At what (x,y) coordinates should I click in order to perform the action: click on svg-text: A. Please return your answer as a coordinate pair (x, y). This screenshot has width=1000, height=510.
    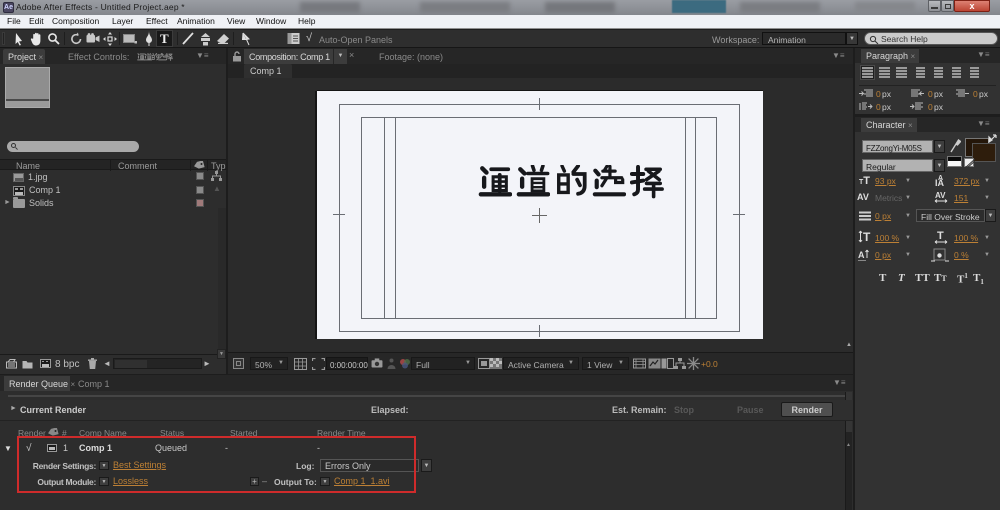
    Looking at the image, I should click on (861, 255).